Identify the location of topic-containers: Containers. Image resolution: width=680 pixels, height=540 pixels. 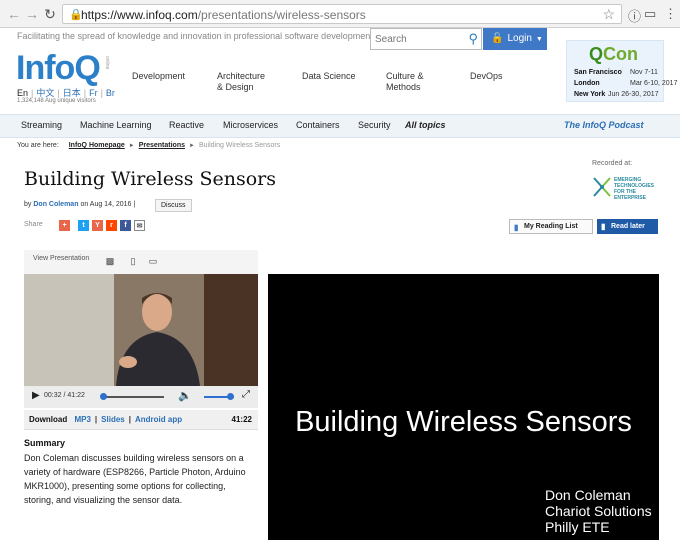
(318, 125).